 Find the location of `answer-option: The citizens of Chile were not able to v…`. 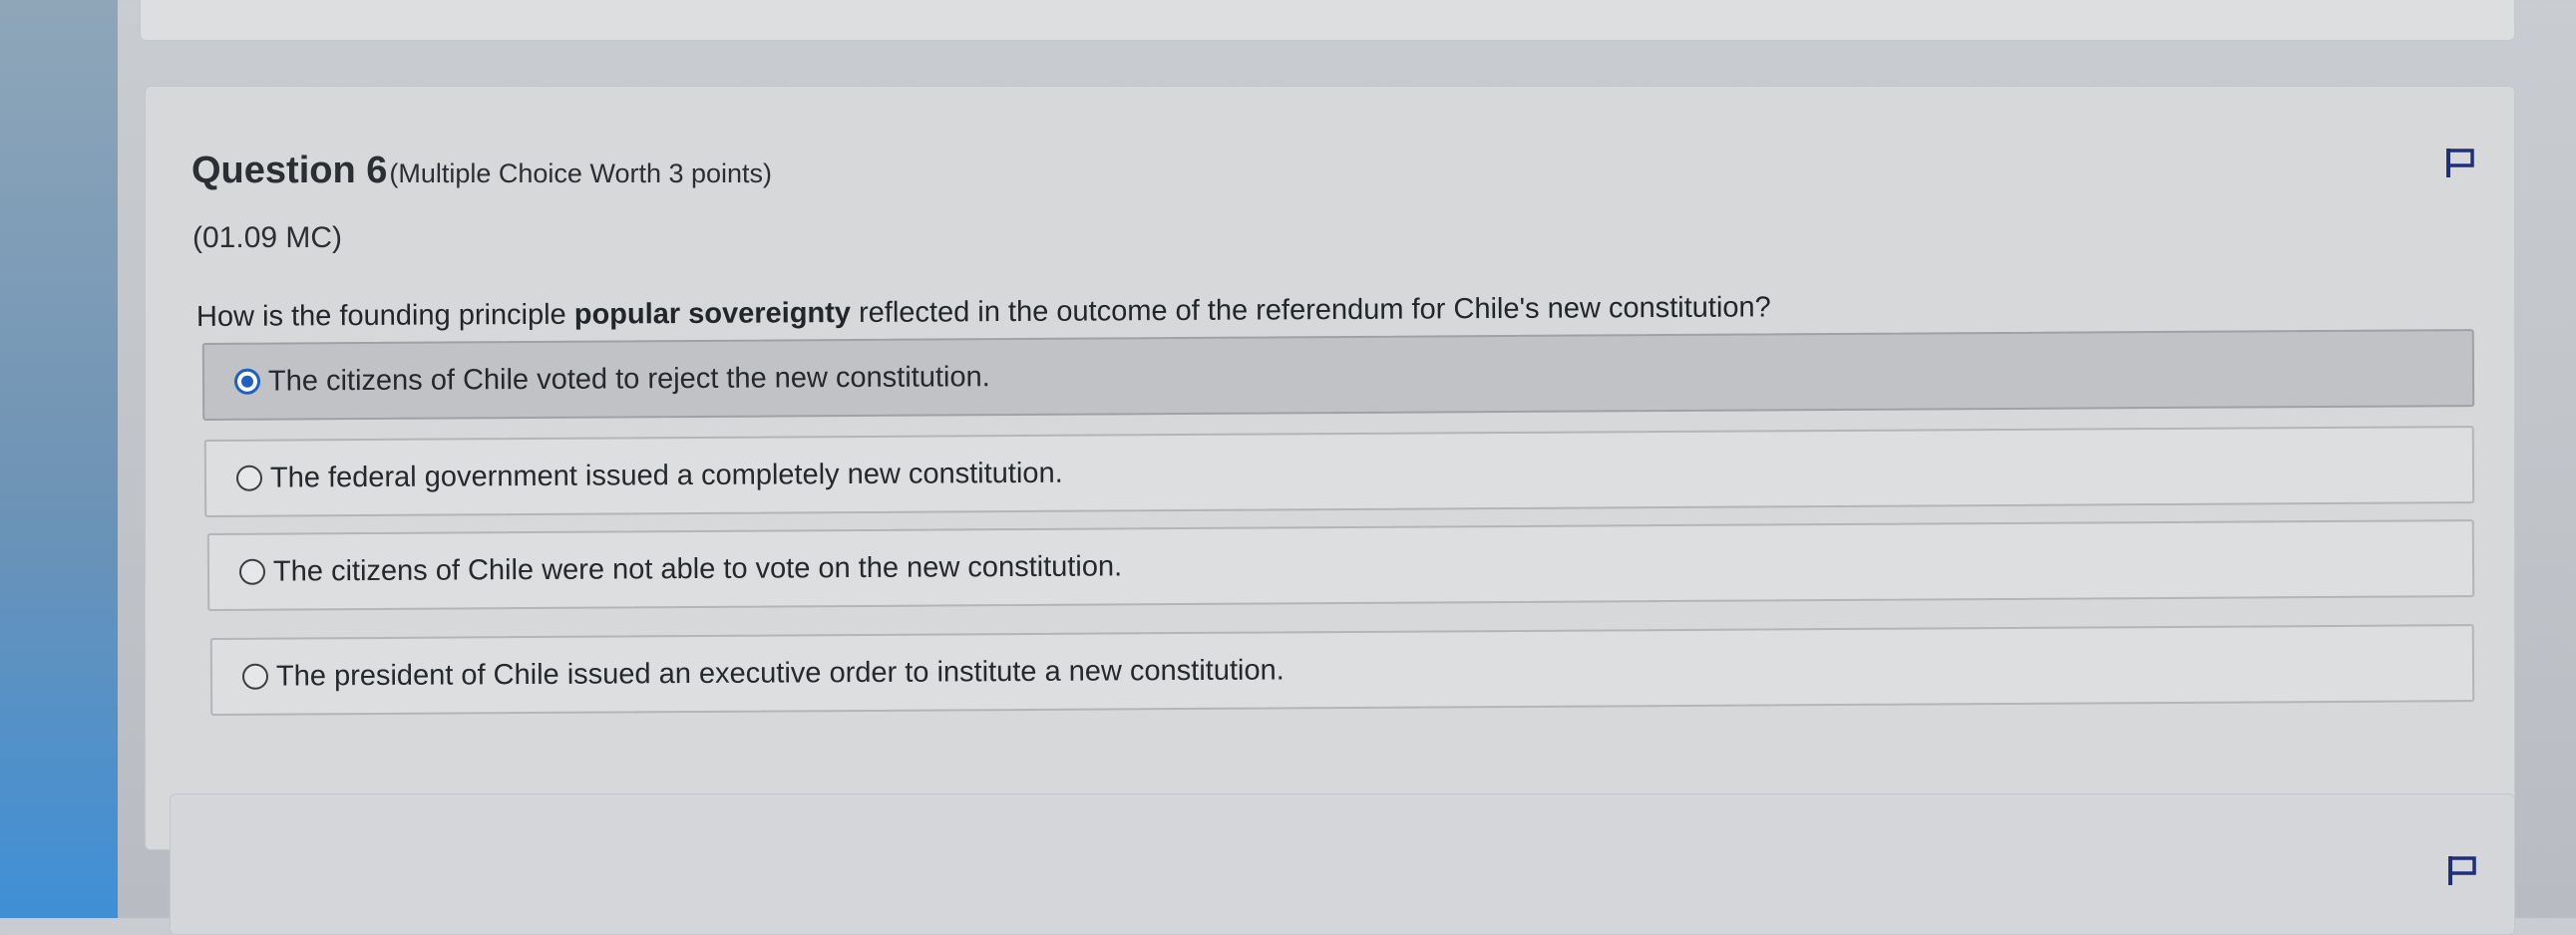

answer-option: The citizens of Chile were not able to v… is located at coordinates (1340, 565).